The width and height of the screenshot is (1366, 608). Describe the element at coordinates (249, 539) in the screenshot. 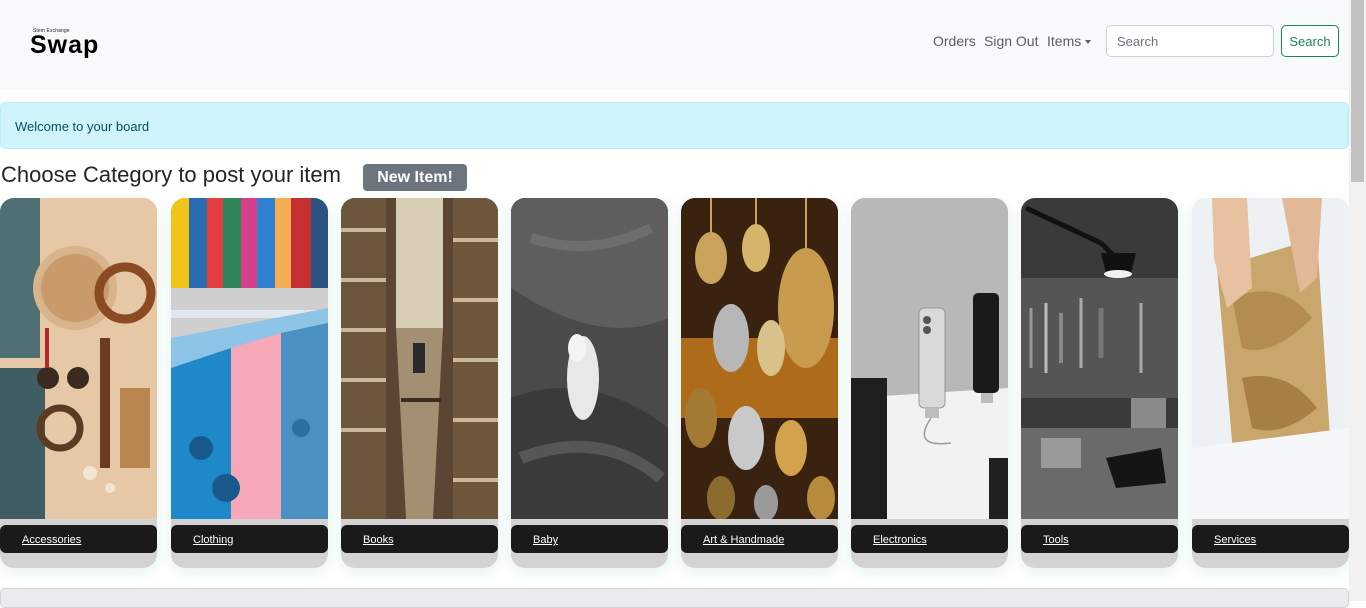

I see `category-label-bar: Clothing` at that location.